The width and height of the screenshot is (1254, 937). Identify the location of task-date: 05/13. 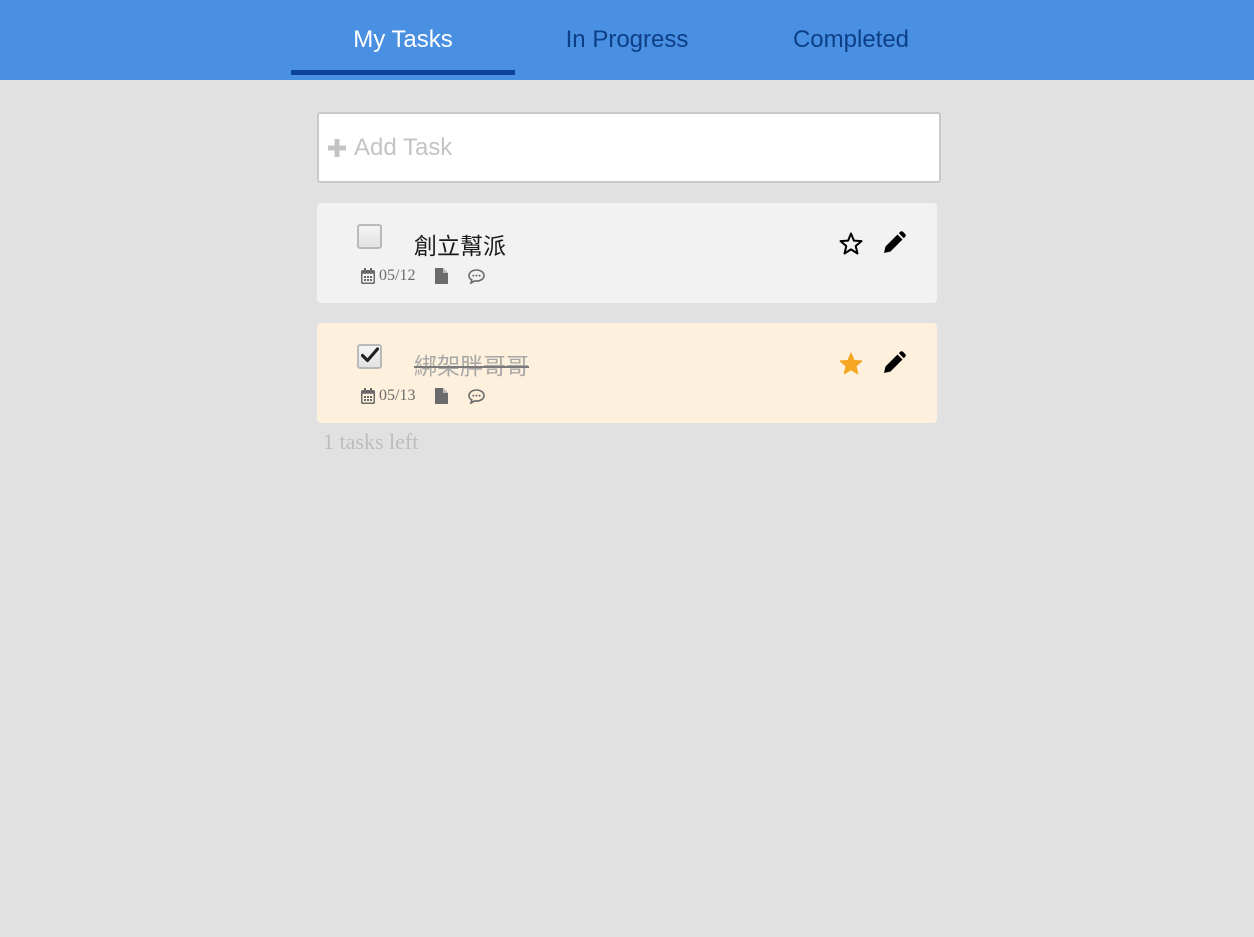
(397, 395).